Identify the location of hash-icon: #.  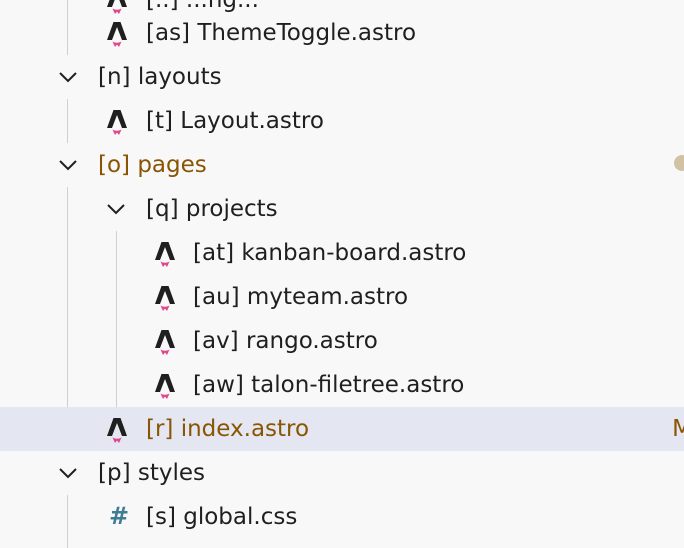
(119, 516).